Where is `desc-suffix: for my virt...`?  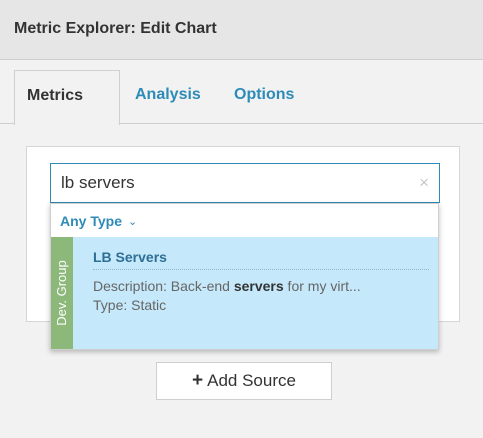 desc-suffix: for my virt... is located at coordinates (322, 286).